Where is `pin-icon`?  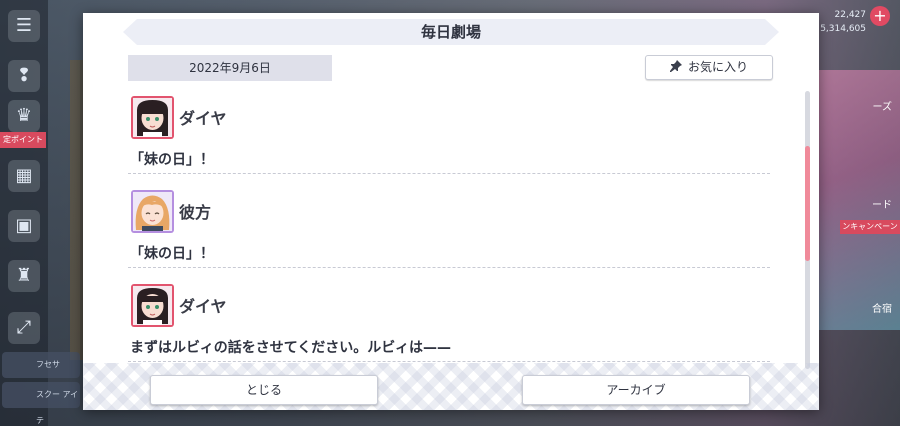
pin-icon is located at coordinates (675, 67).